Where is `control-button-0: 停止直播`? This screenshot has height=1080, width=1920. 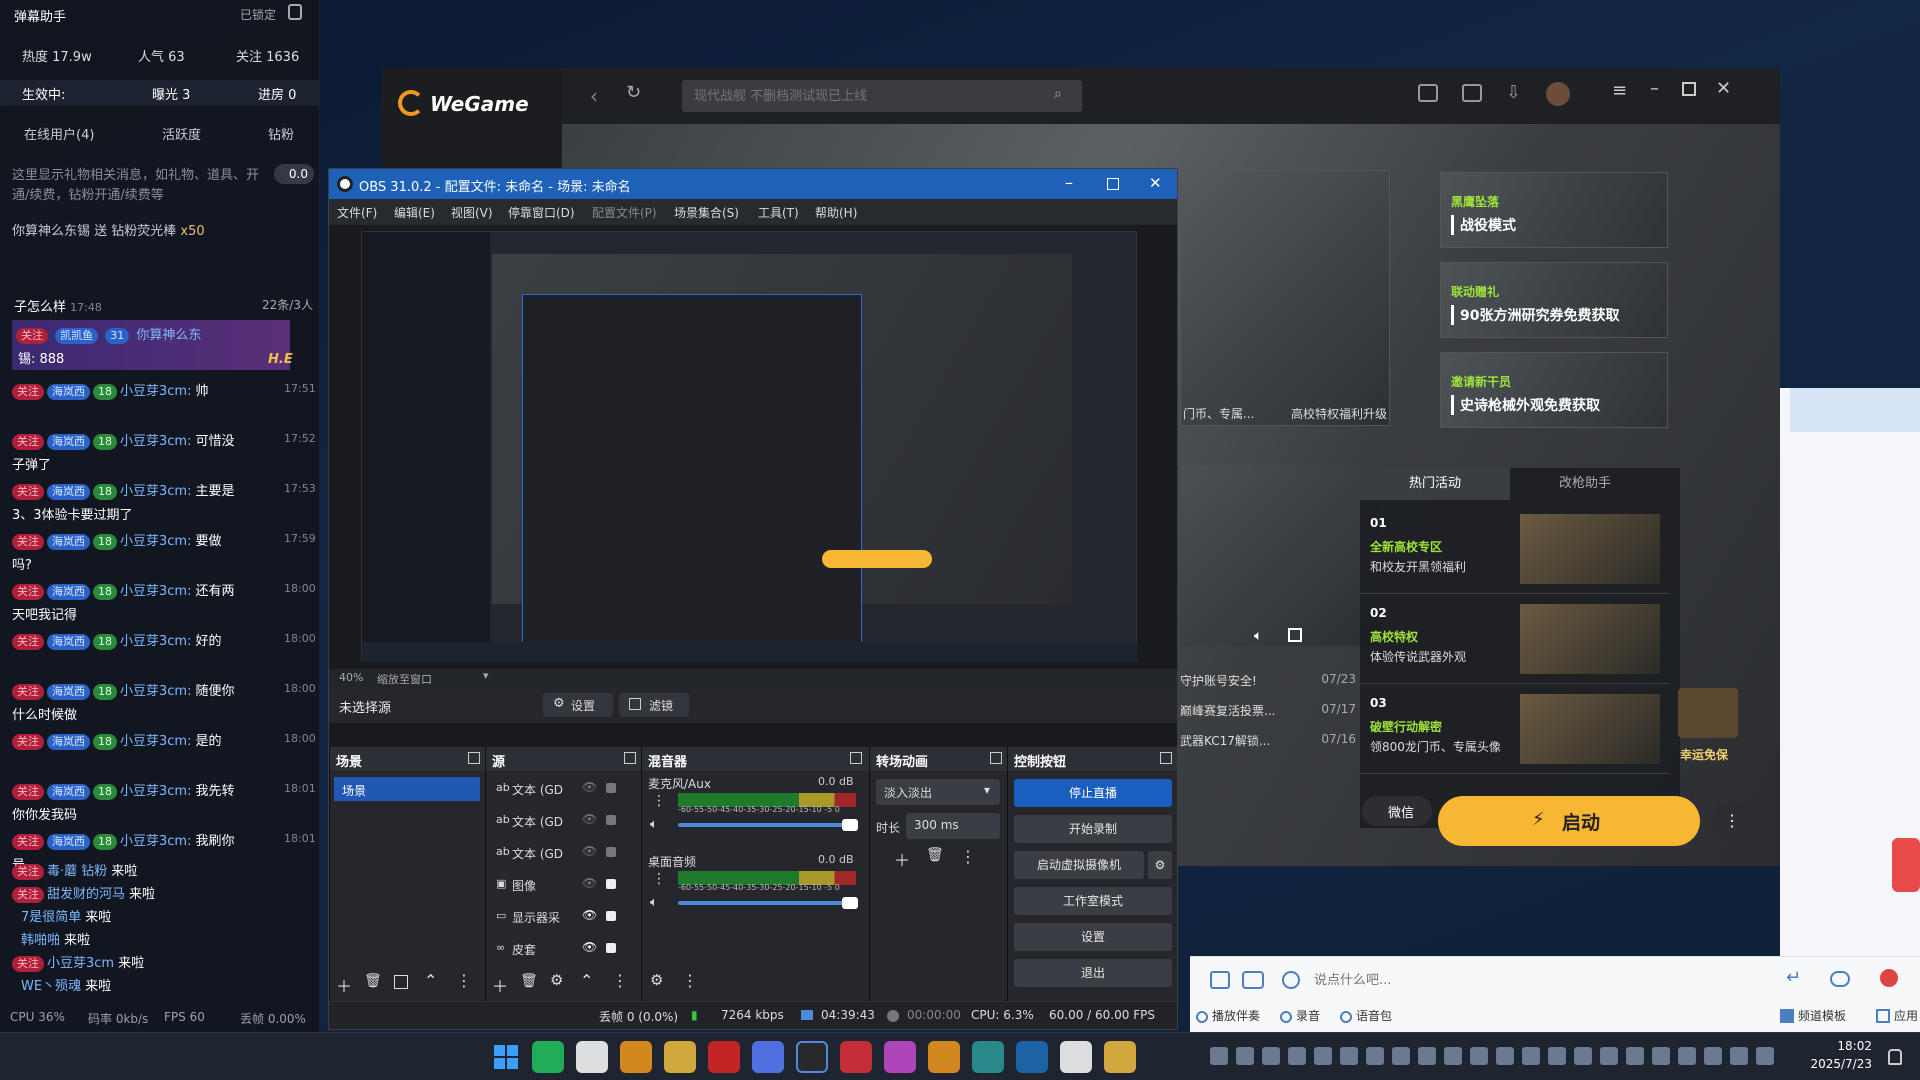 control-button-0: 停止直播 is located at coordinates (1093, 793).